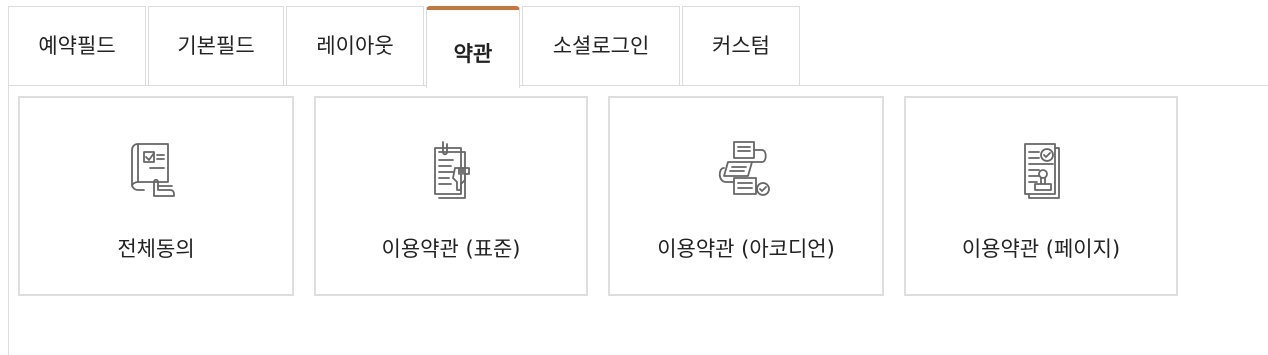 The height and width of the screenshot is (355, 1268). I want to click on card-terms-standard: 이용약관 (표준), so click(451, 196).